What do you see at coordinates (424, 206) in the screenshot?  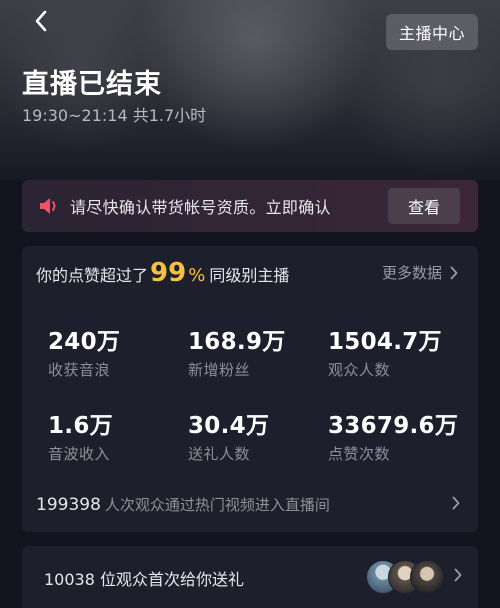 I see `view-button: 查看` at bounding box center [424, 206].